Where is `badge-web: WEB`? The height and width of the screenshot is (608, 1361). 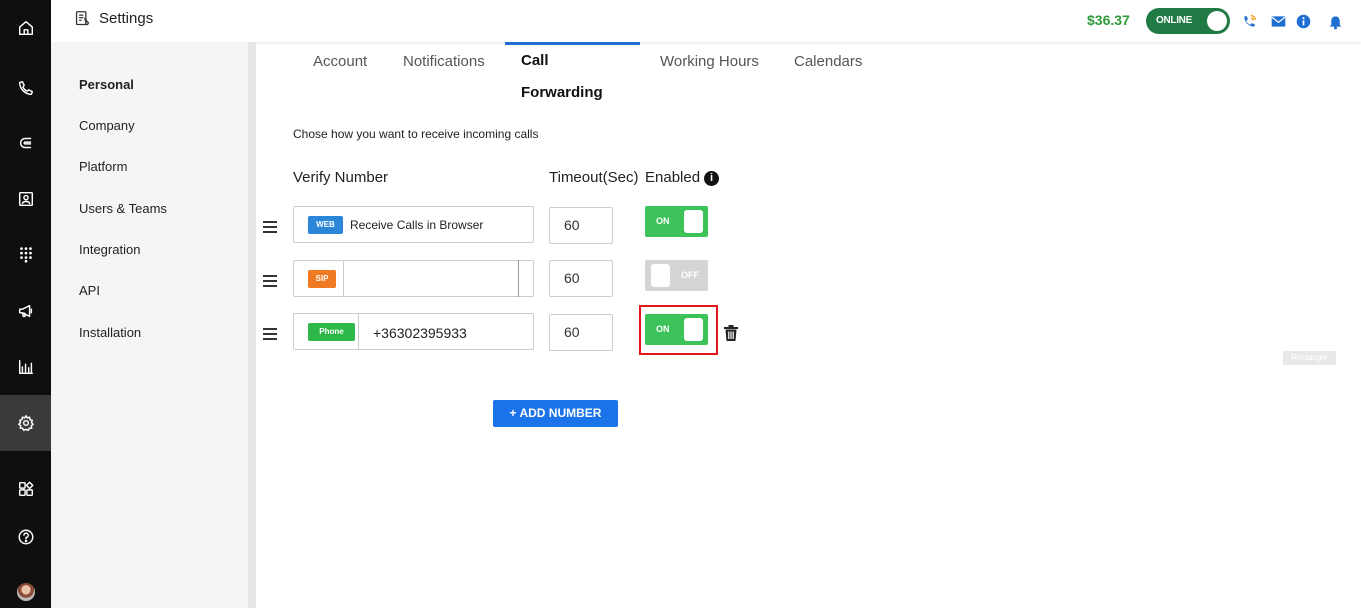 badge-web: WEB is located at coordinates (325, 225).